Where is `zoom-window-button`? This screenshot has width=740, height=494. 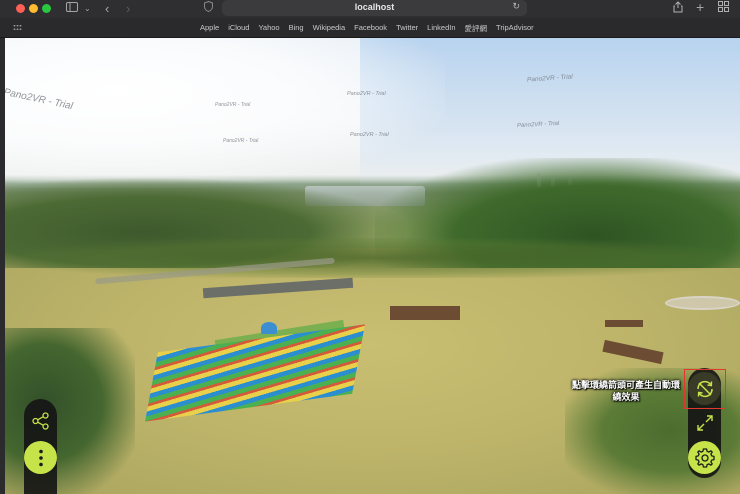
zoom-window-button is located at coordinates (46, 8).